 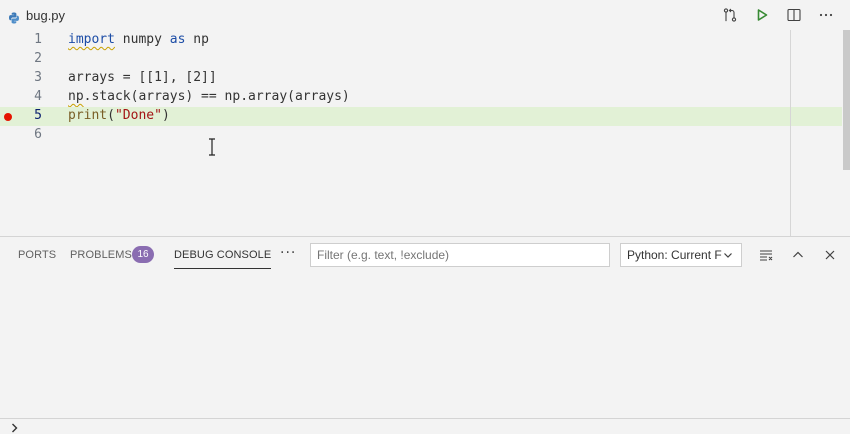 What do you see at coordinates (38, 77) in the screenshot?
I see `line-number: 3` at bounding box center [38, 77].